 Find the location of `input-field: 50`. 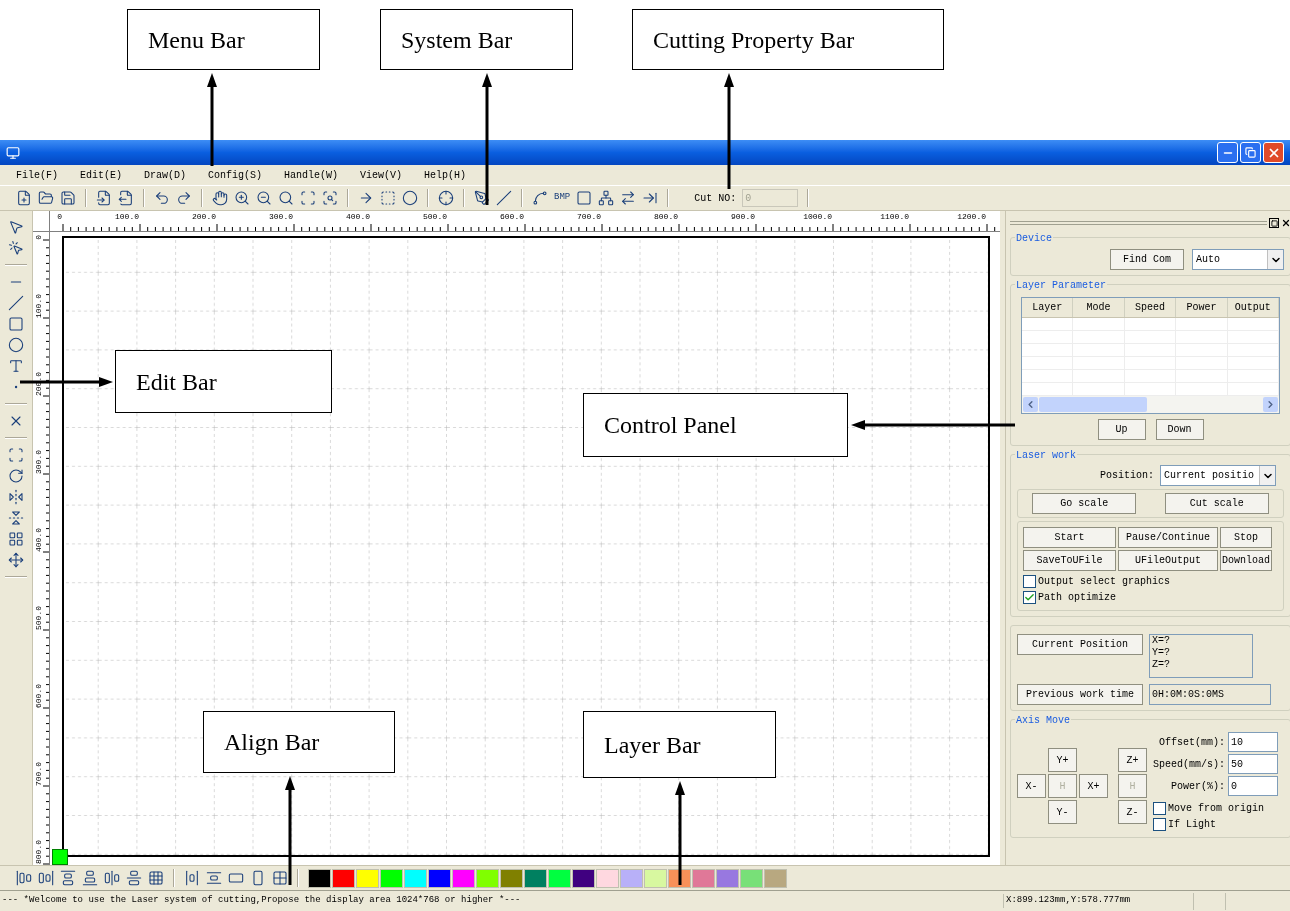

input-field: 50 is located at coordinates (1253, 764).